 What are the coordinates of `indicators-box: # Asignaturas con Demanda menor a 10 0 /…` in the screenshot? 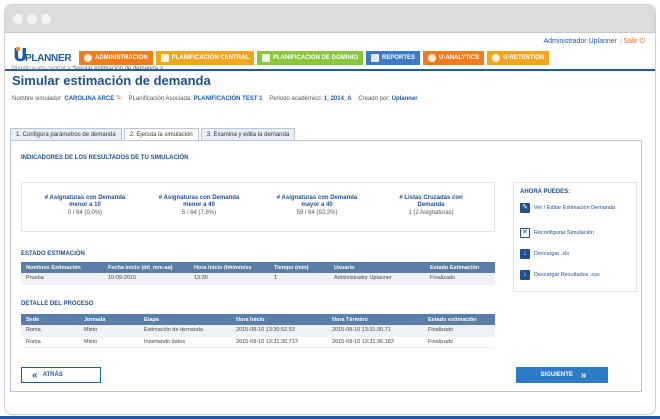 It's located at (258, 207).